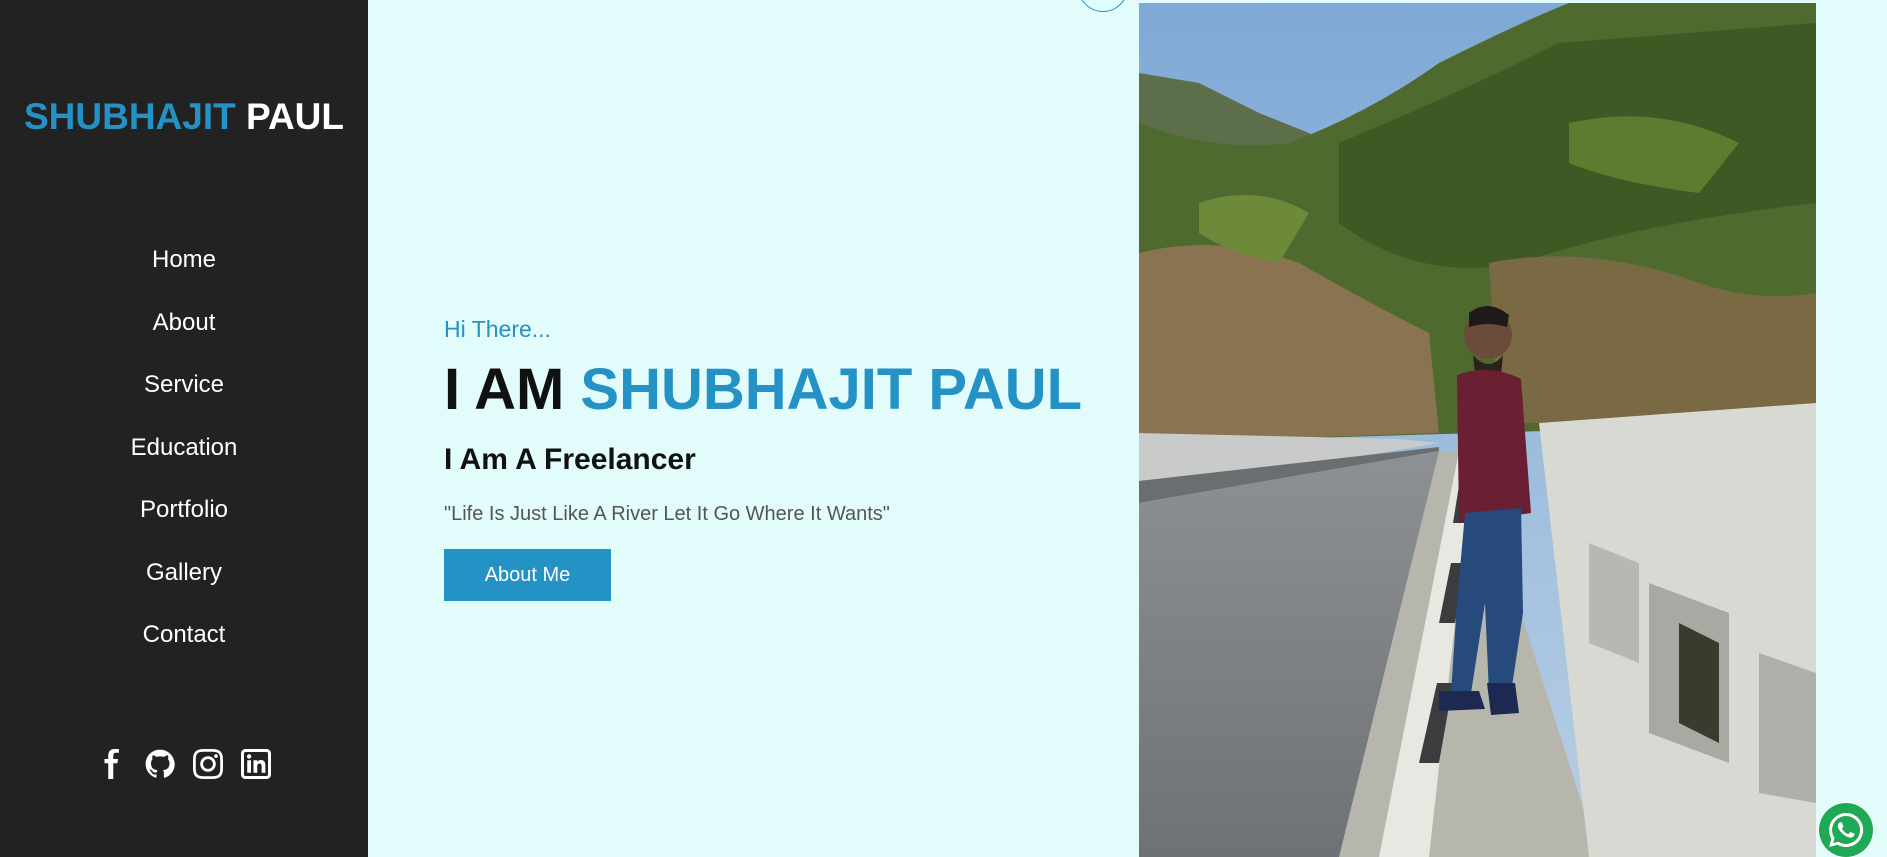  Describe the element at coordinates (160, 764) in the screenshot. I see `github-icon` at that location.